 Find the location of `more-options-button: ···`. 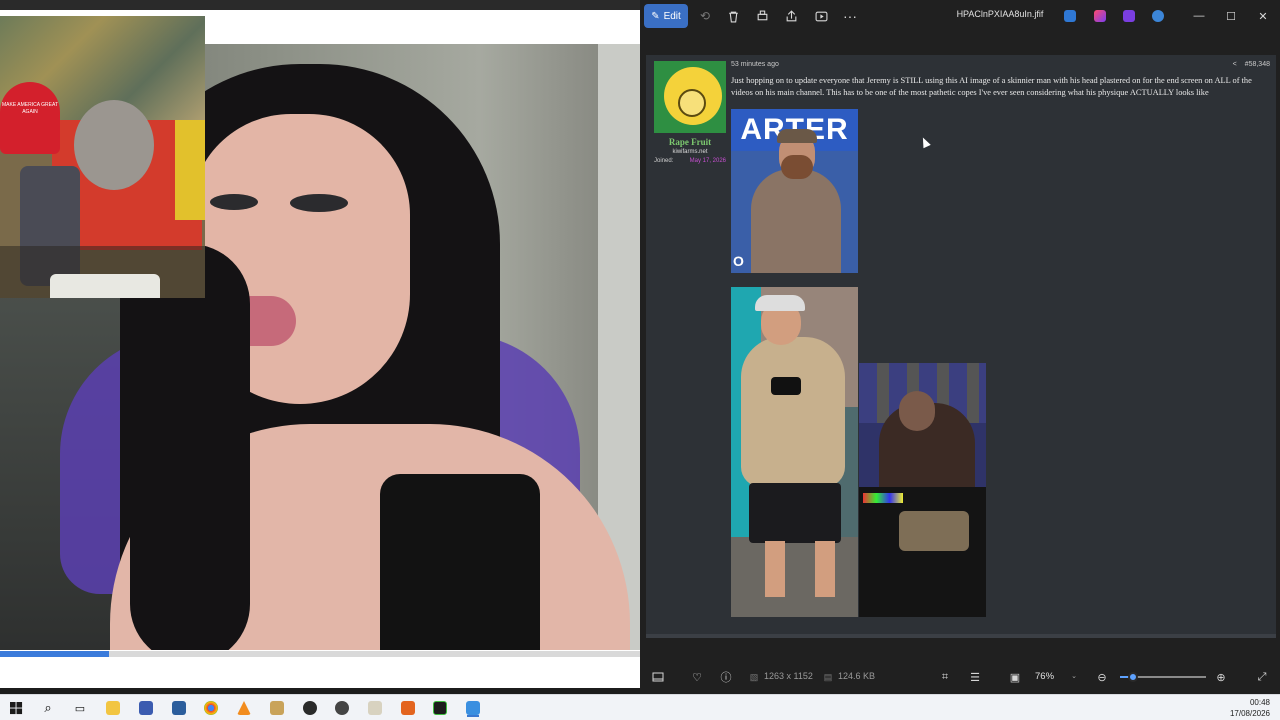

more-options-button: ··· is located at coordinates (850, 16).